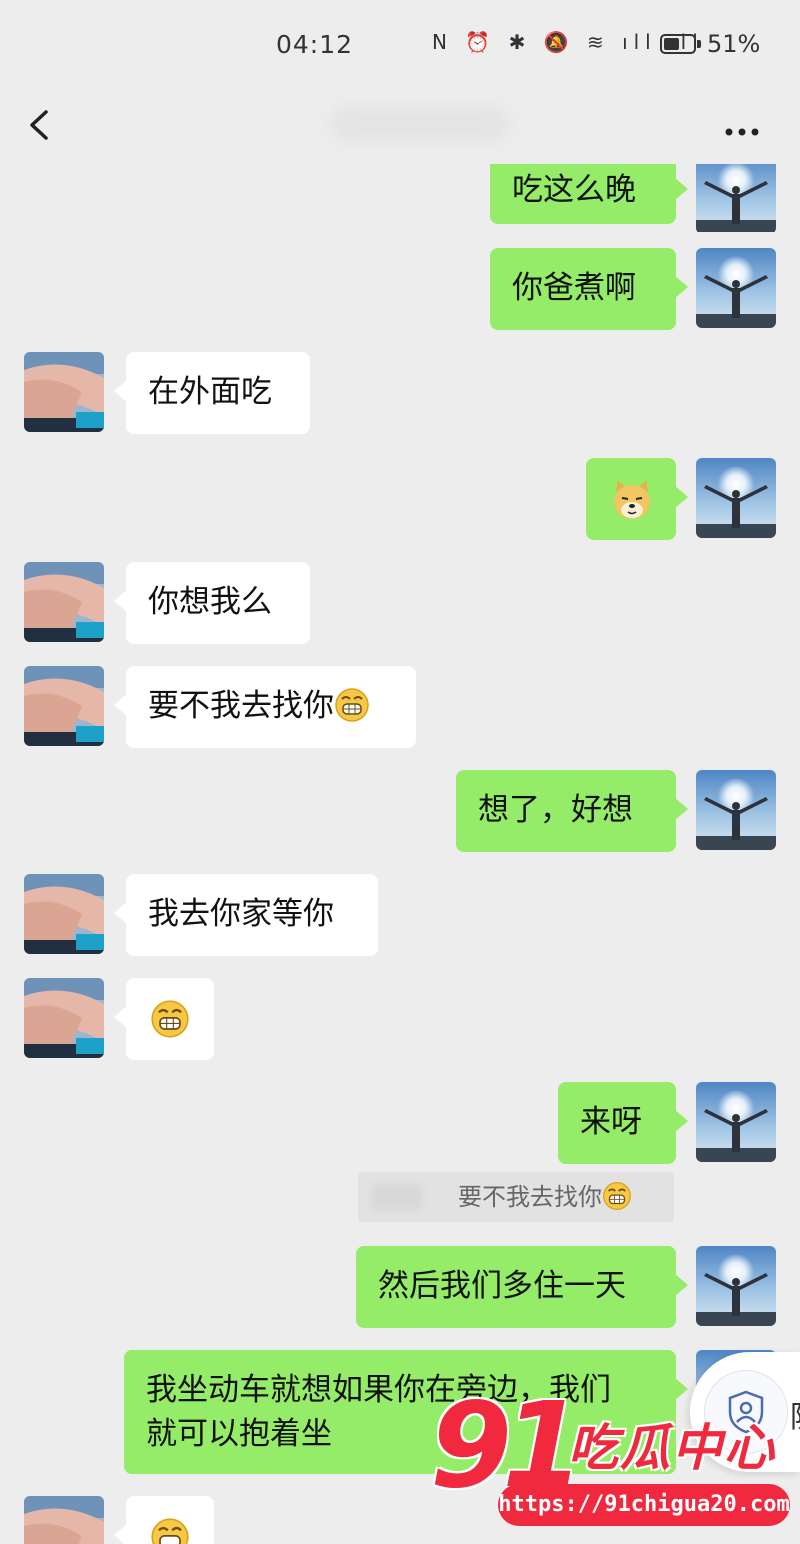 The width and height of the screenshot is (800, 1544). I want to click on message-text: 你爸煮啊, so click(574, 288).